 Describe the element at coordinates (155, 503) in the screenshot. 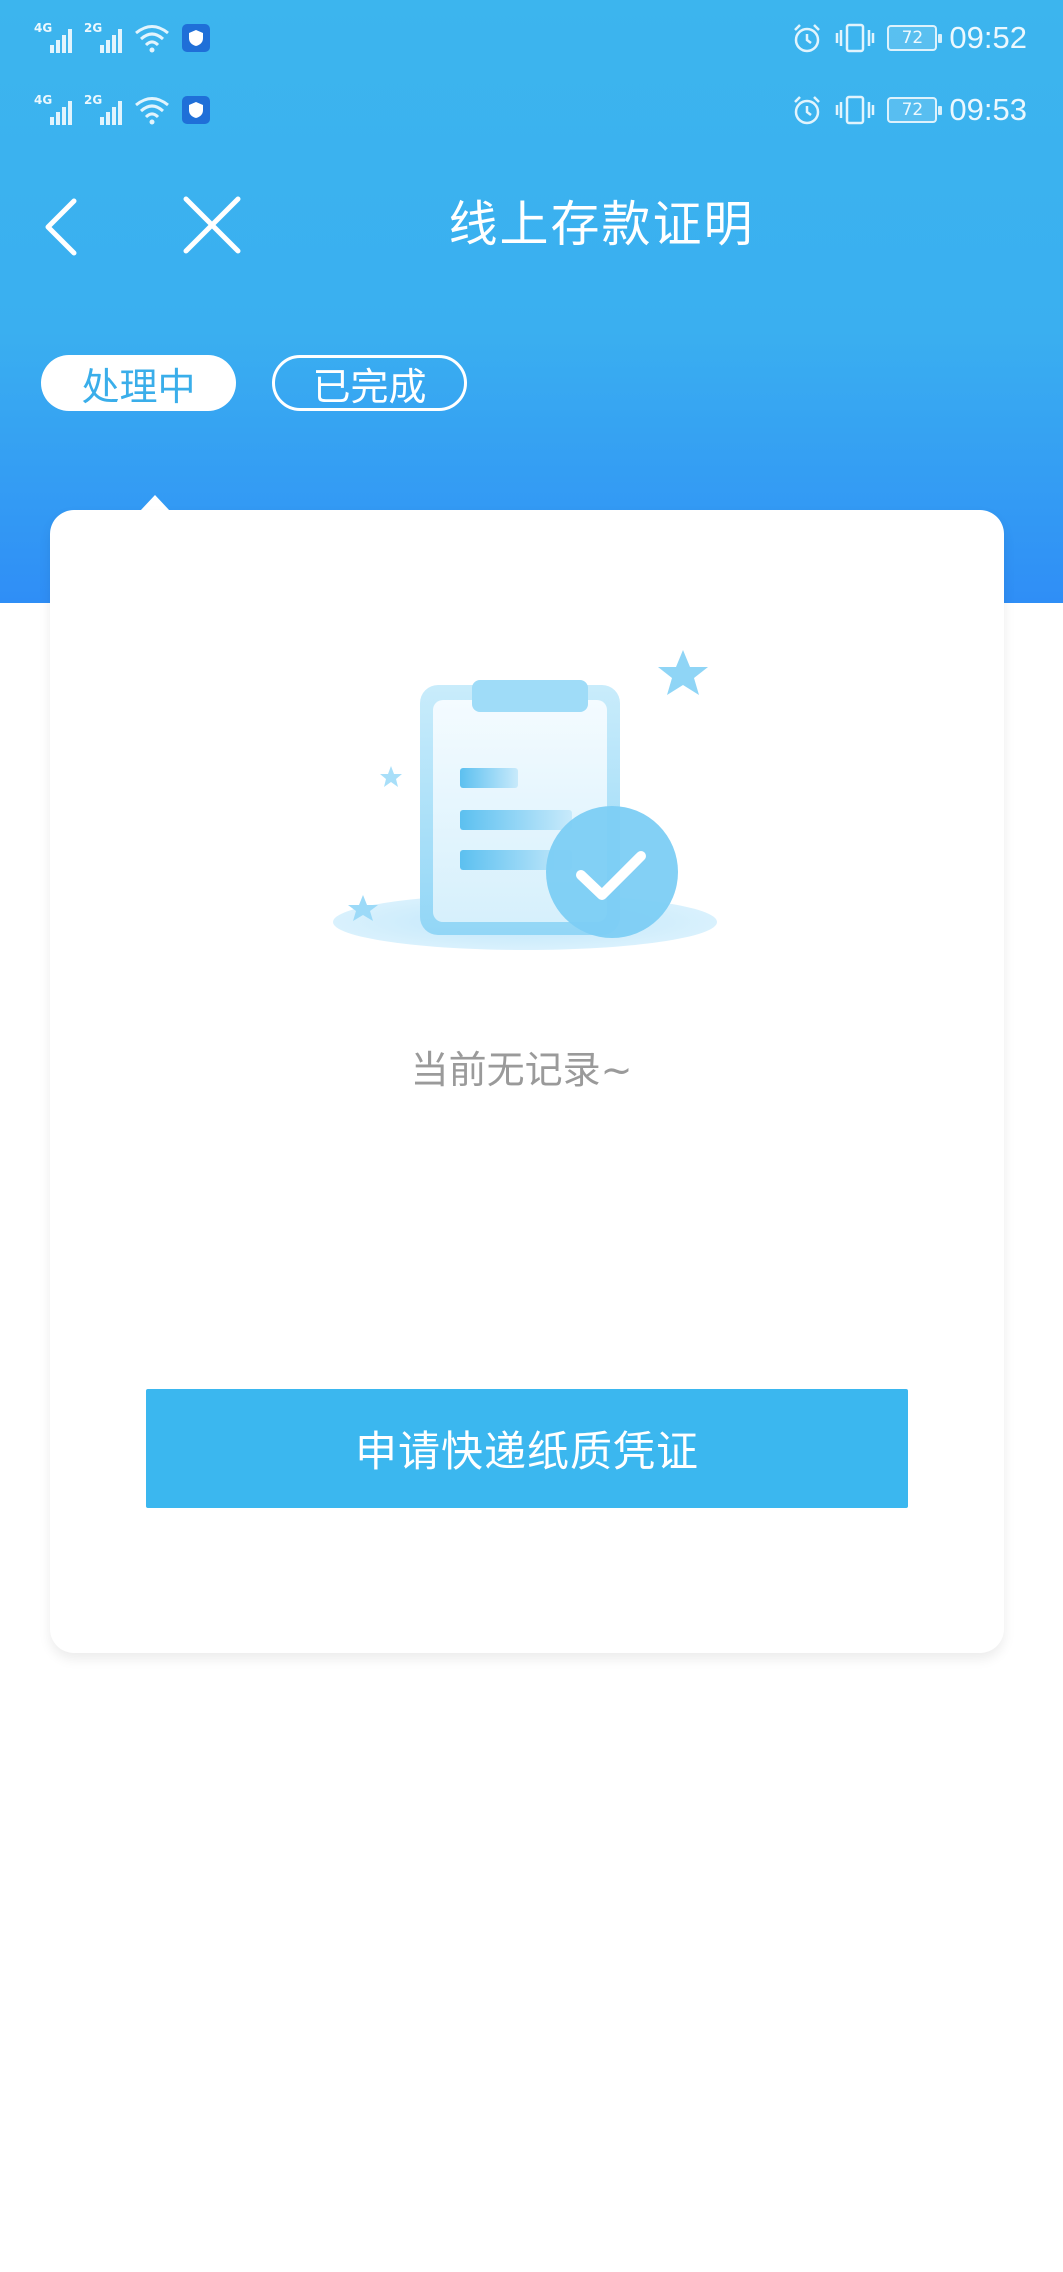

I see `tab-indicator` at that location.